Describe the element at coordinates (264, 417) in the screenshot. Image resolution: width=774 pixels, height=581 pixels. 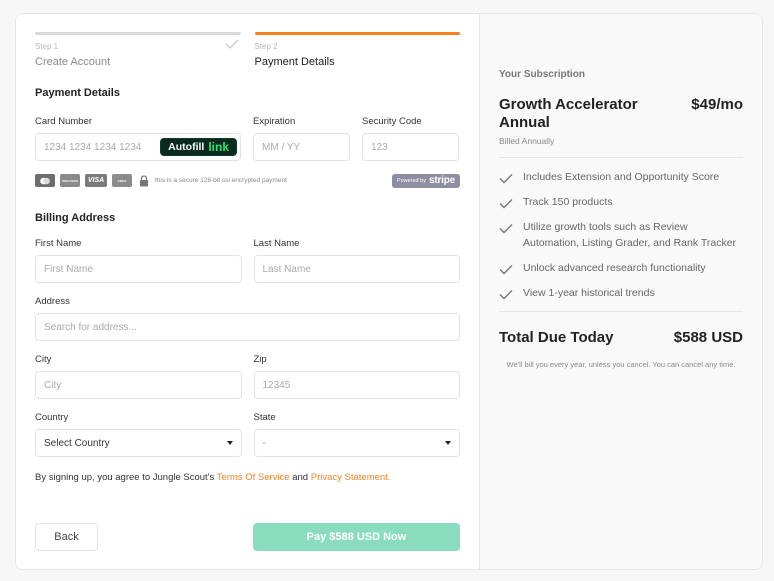
I see `state-label: State` at that location.